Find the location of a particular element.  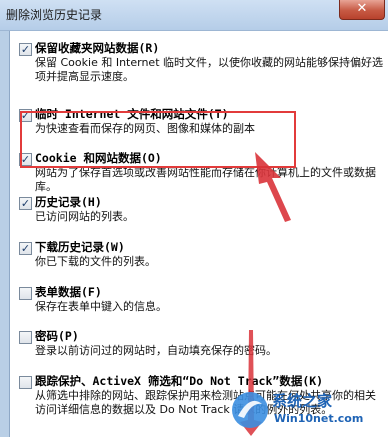

option-label: 密码(P) is located at coordinates (57, 336).